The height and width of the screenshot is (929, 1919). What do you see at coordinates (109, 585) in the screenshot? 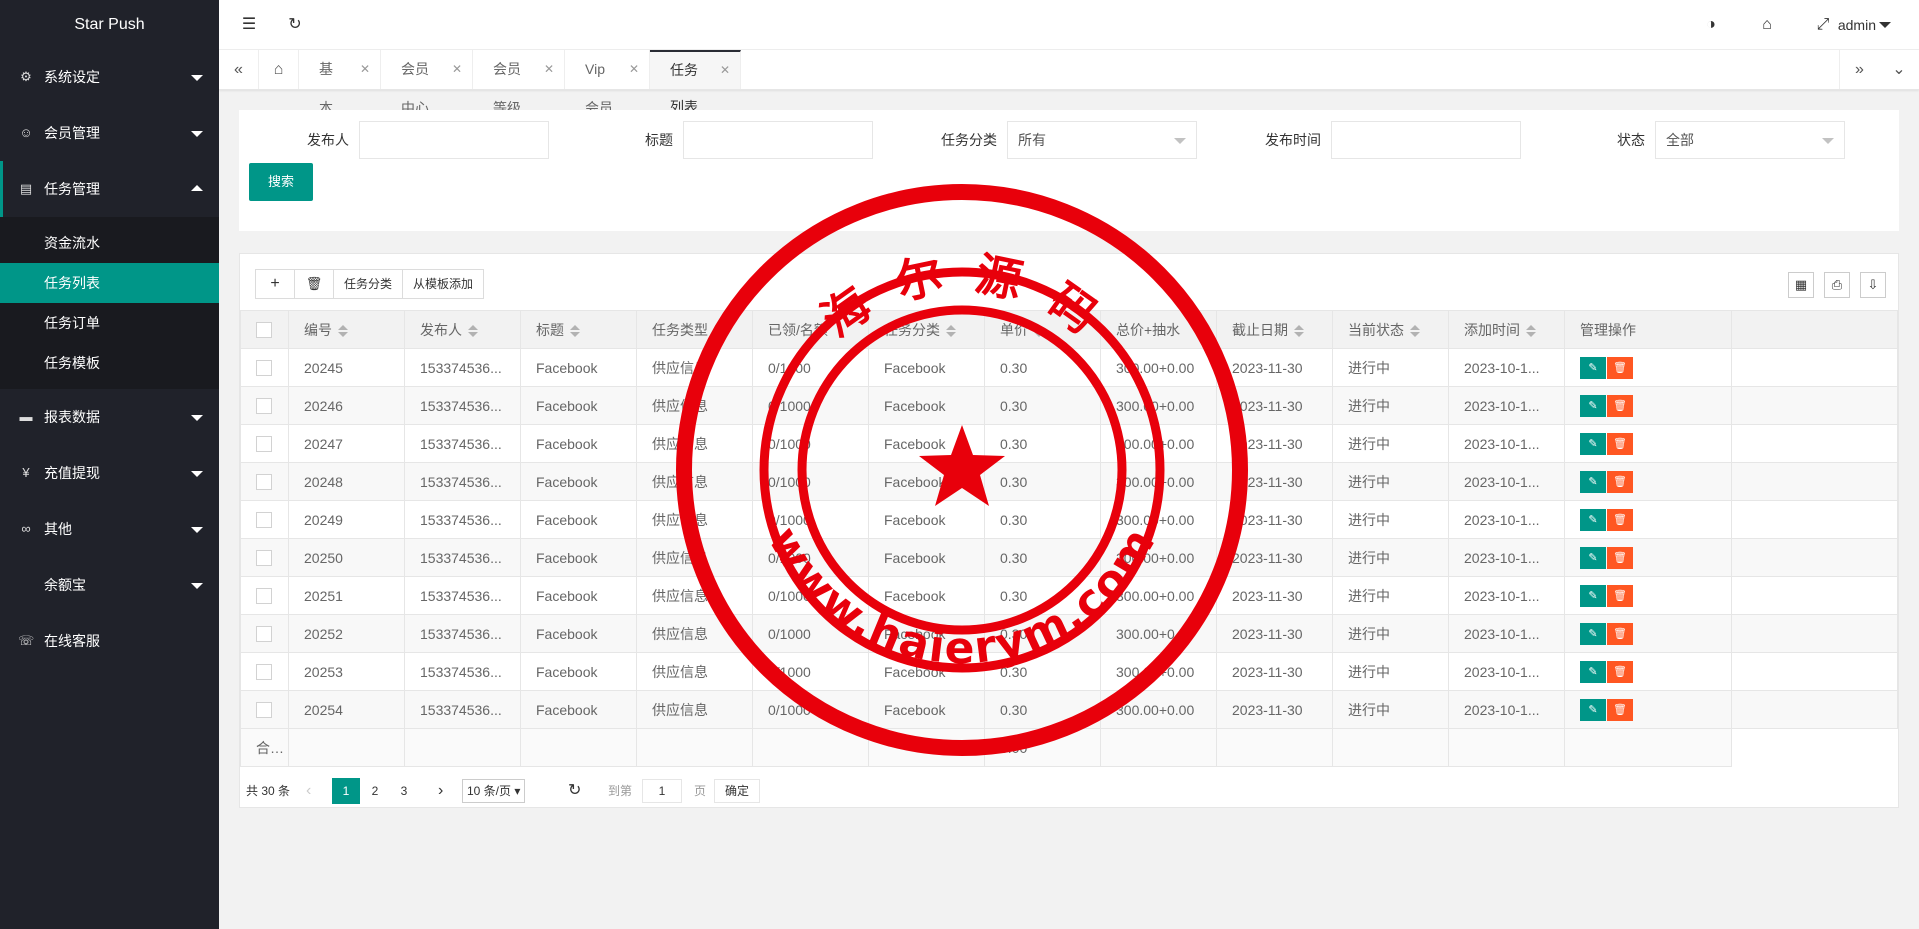
I see `sidebar-item: 余额宝` at bounding box center [109, 585].